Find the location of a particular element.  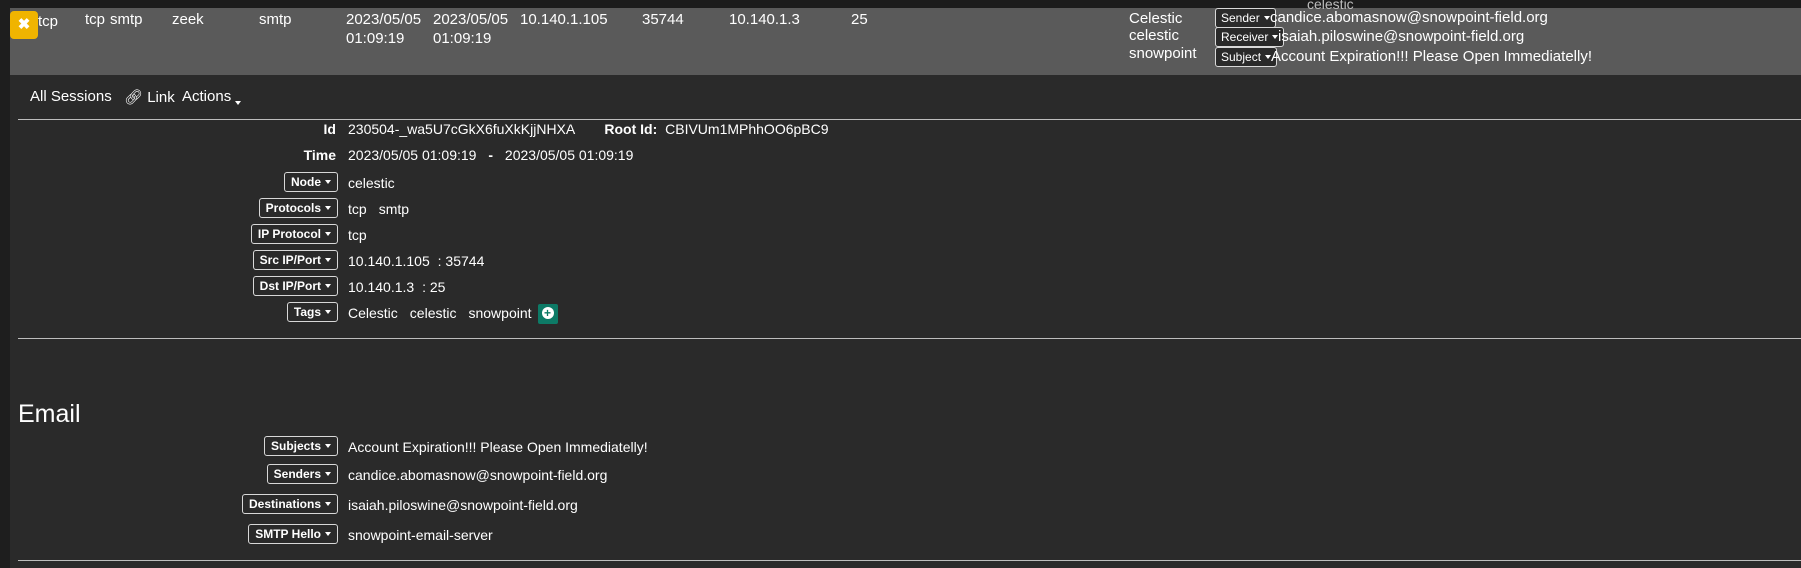

dst-ip-port-value: 10.140.1.3 : 25 is located at coordinates (396, 287).